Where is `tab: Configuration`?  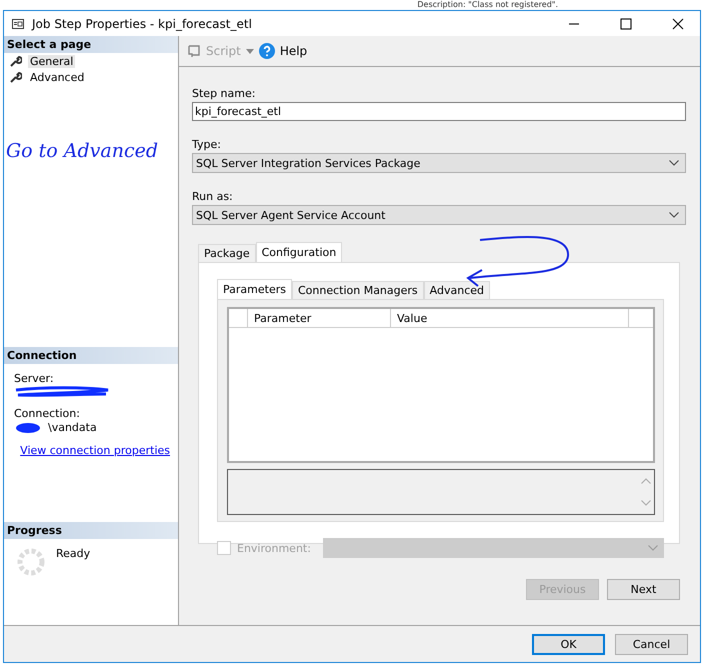
tab: Configuration is located at coordinates (299, 252).